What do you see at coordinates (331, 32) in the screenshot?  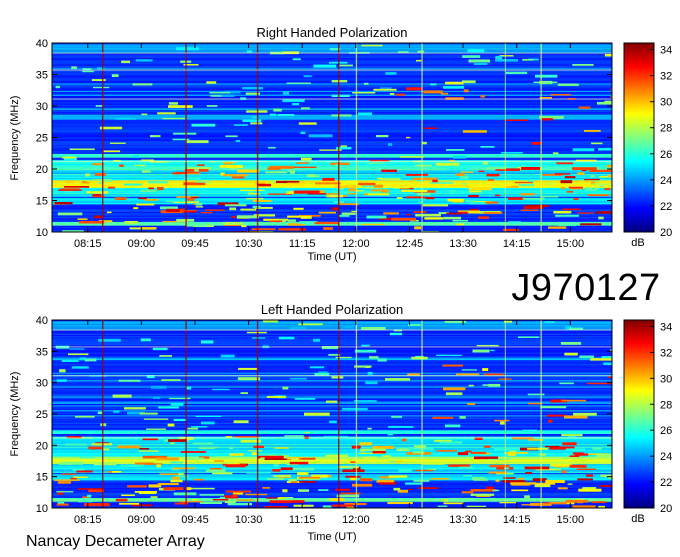 I see `panel-title: Right Handed Polarization` at bounding box center [331, 32].